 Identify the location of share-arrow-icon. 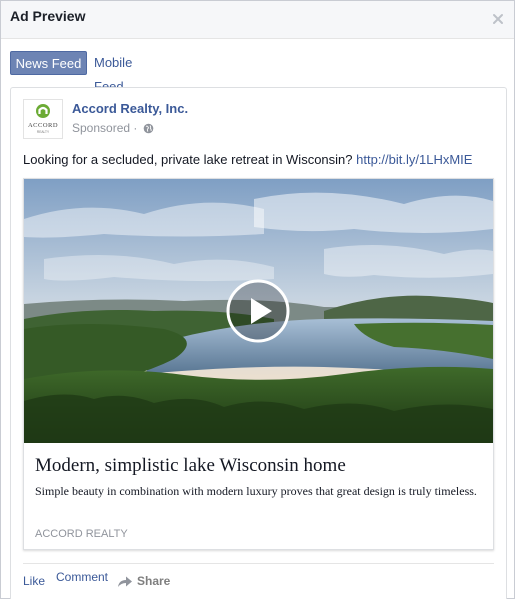
(125, 581).